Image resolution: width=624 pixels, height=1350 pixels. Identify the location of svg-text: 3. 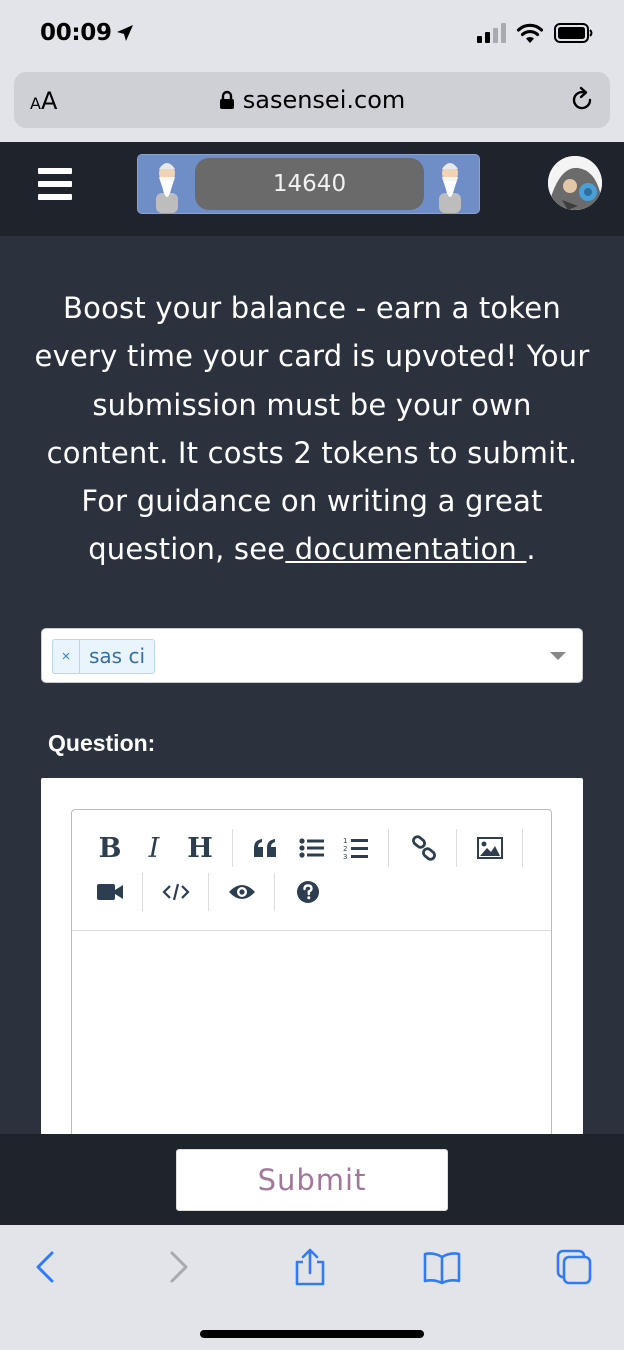
(345, 856).